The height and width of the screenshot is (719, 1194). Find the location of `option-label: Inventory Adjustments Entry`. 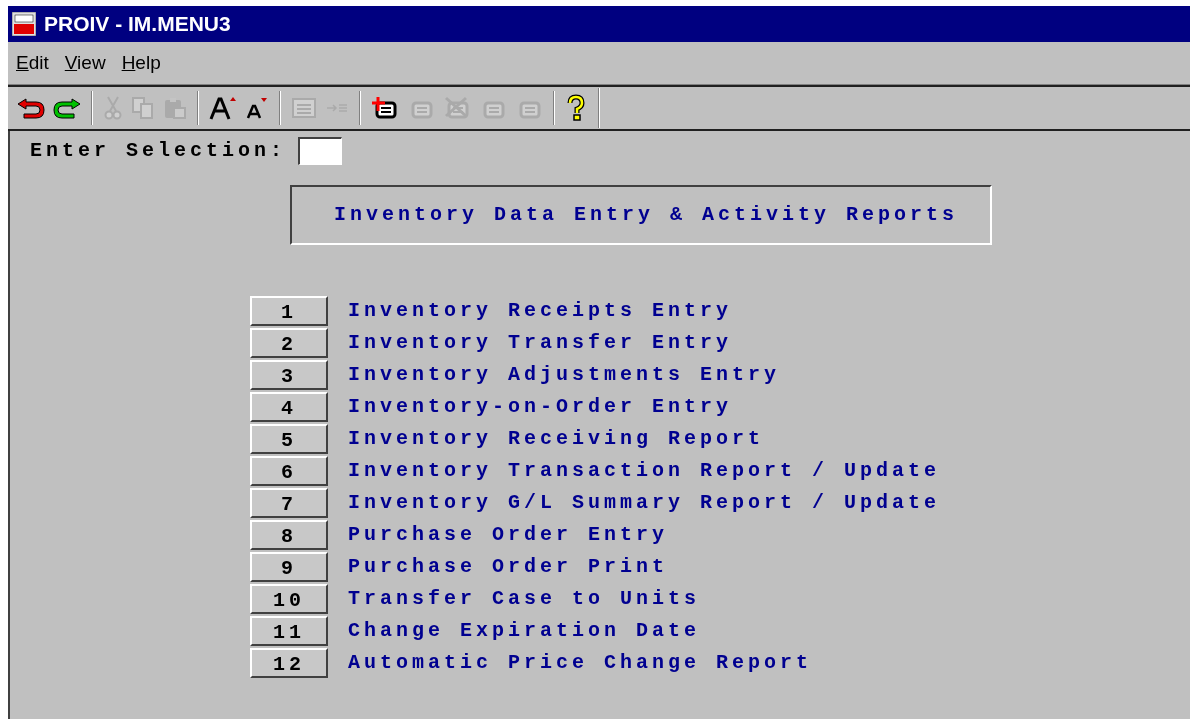

option-label: Inventory Adjustments Entry is located at coordinates (564, 375).